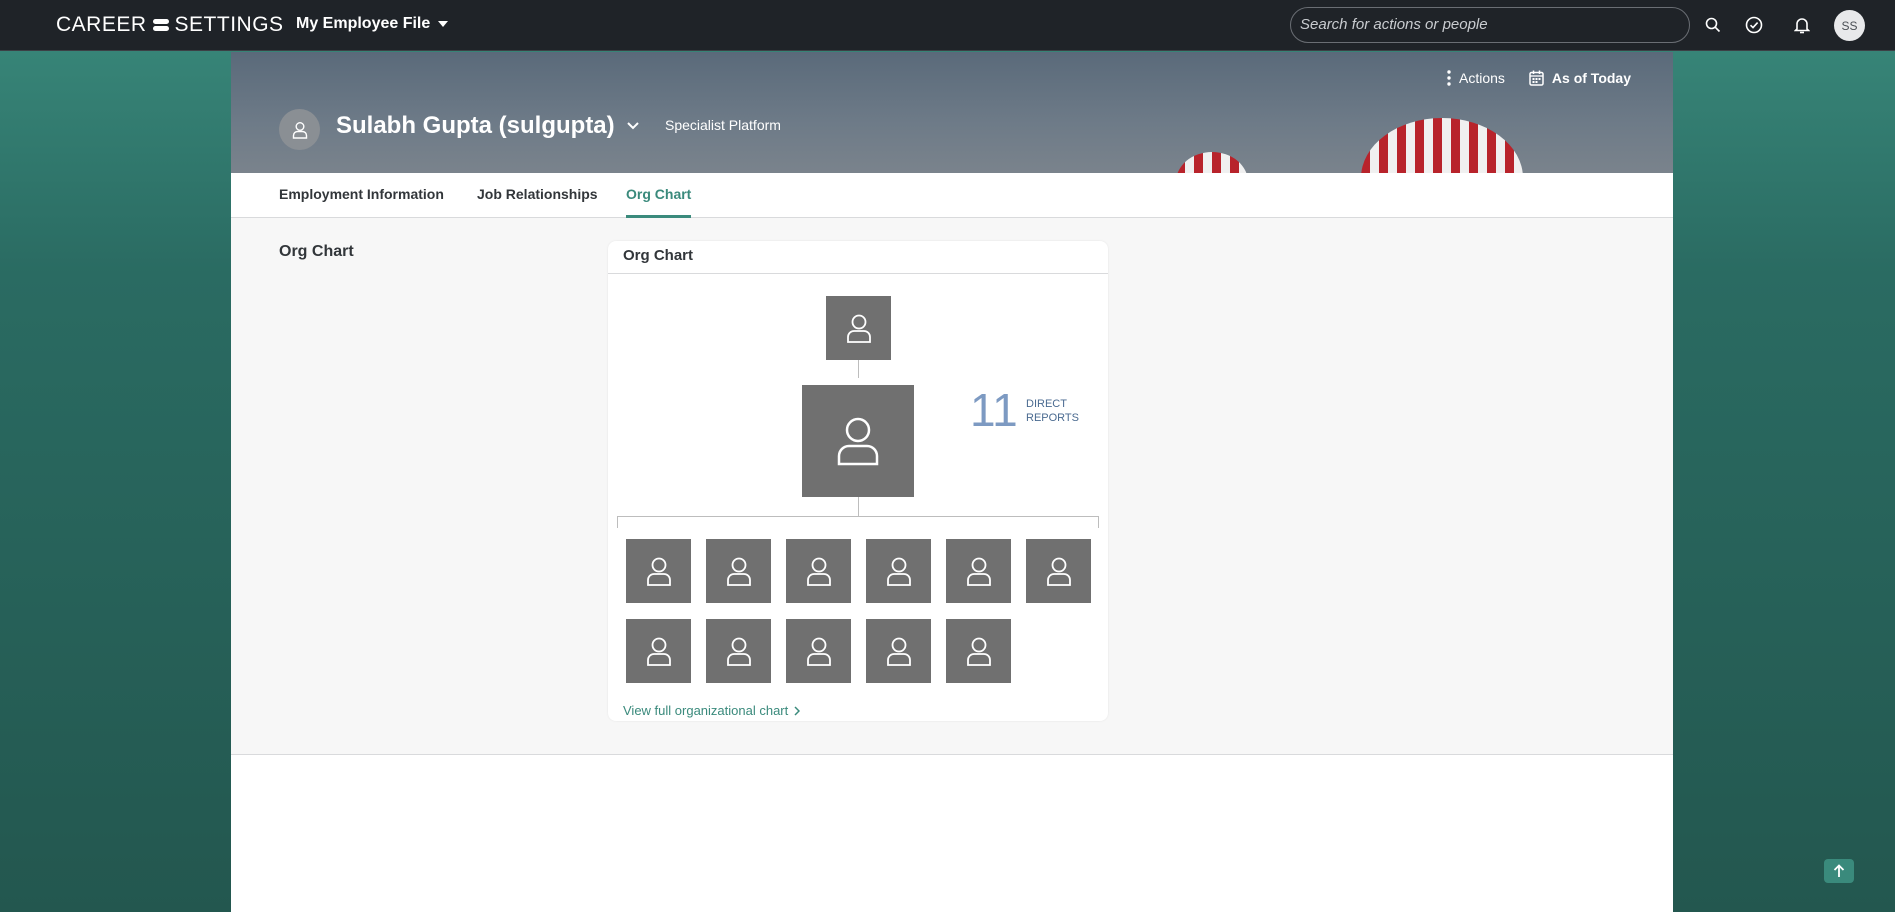  I want to click on actions-button: Actions, so click(1476, 78).